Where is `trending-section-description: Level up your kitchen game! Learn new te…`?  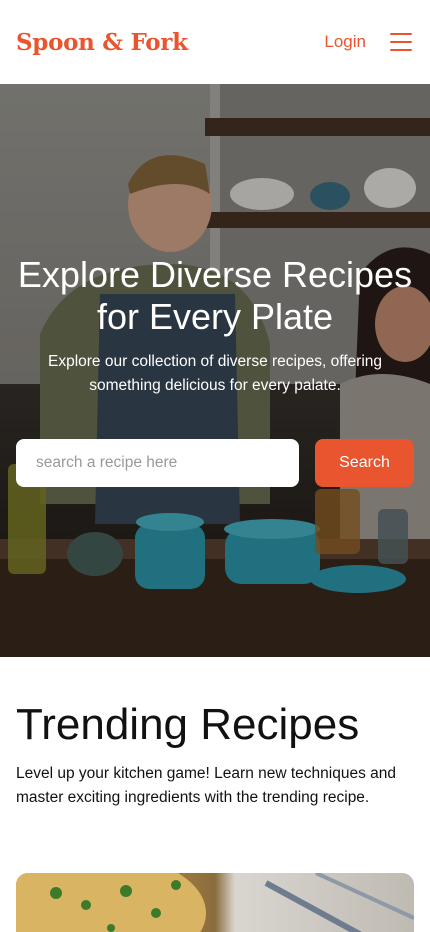
trending-section-description: Level up your kitchen game! Learn new te… is located at coordinates (206, 785).